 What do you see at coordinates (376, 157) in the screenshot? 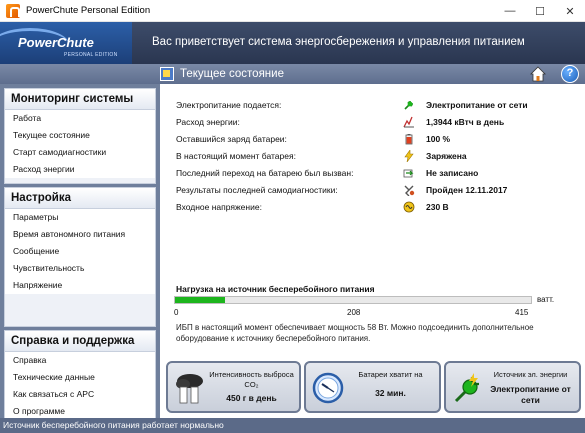
I see `status-row-battery-state: В настоящий момент батарея: Заряжена` at bounding box center [376, 157].